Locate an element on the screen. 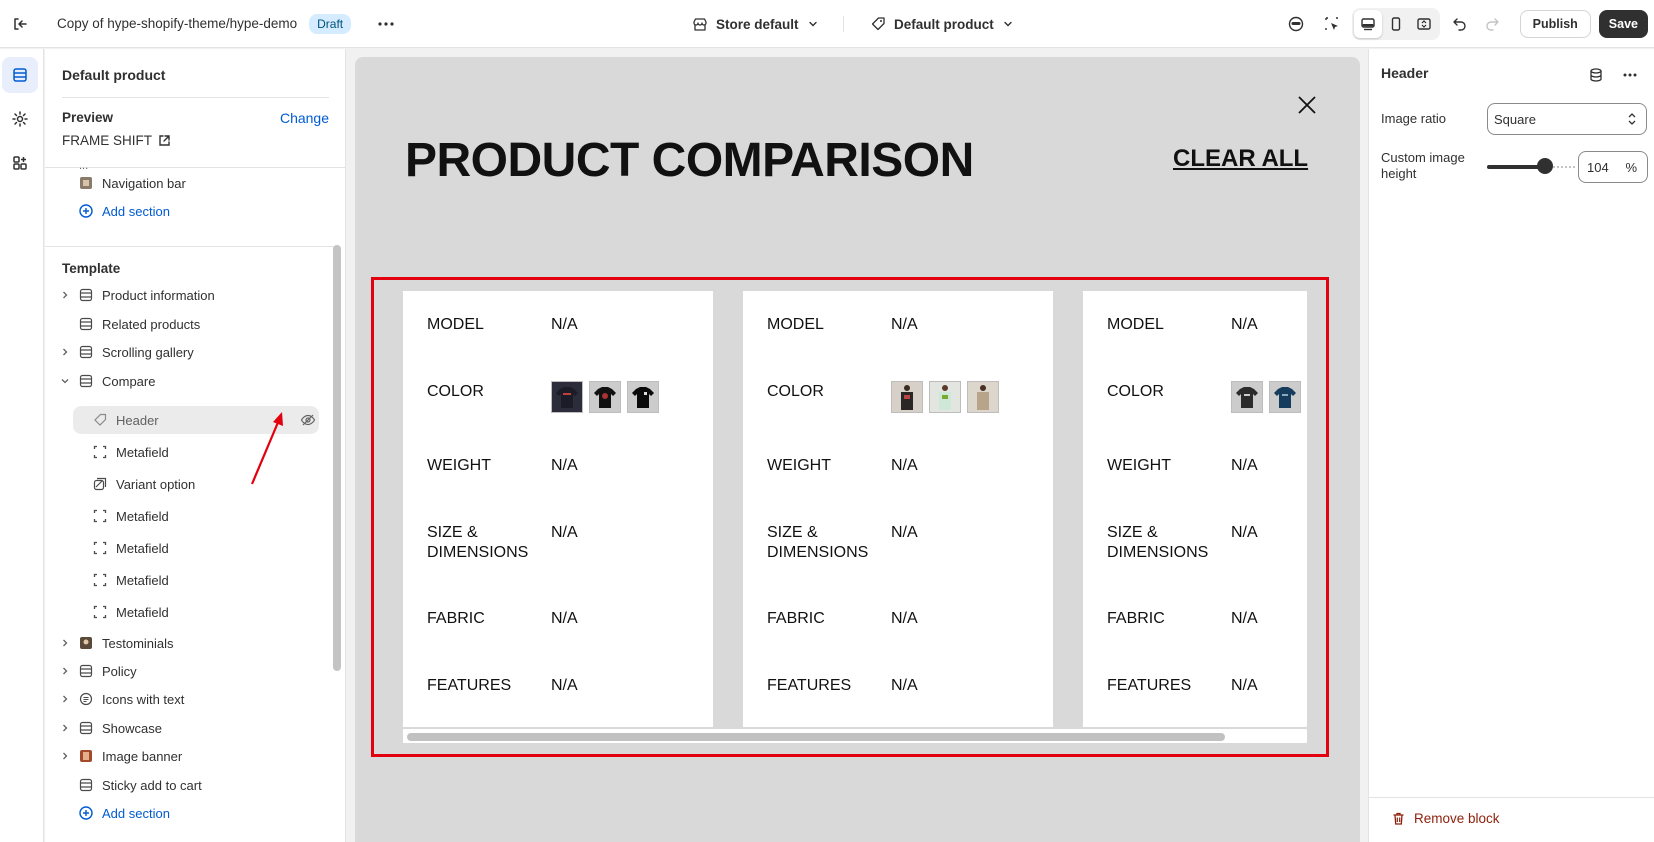  inspector-button is located at coordinates (1332, 24).